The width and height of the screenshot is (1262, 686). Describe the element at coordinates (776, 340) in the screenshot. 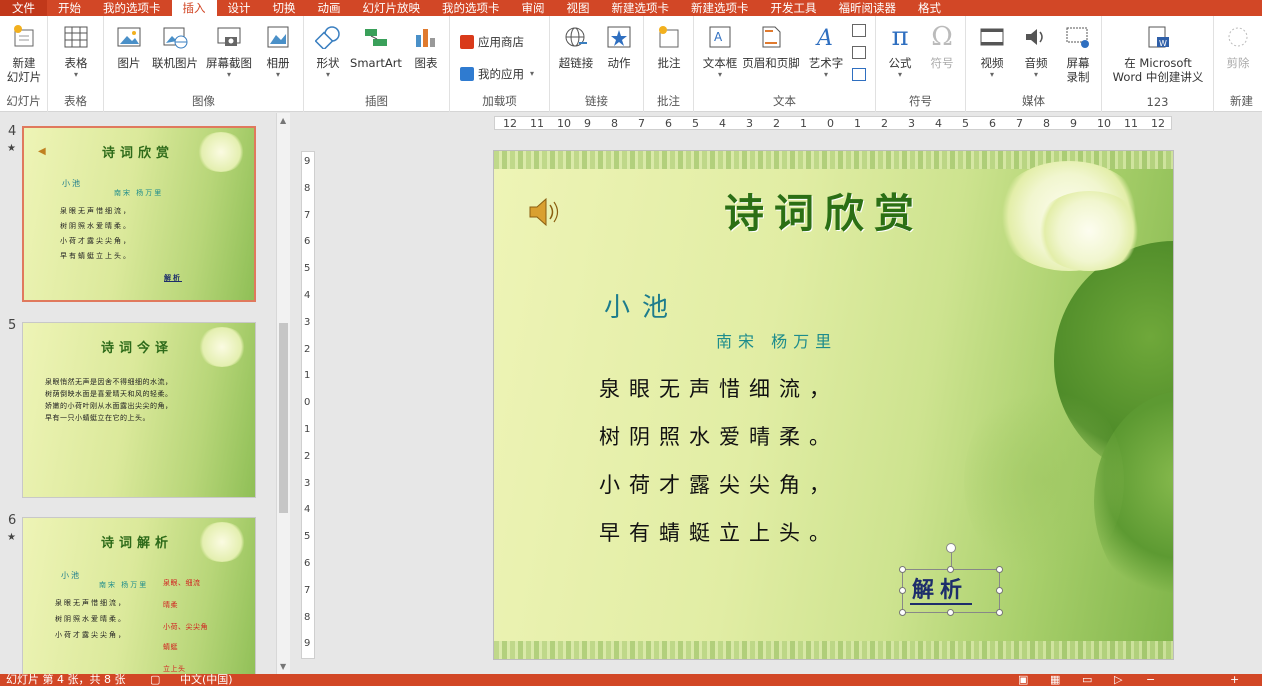

I see `poem-author: 南宋 杨万里` at that location.